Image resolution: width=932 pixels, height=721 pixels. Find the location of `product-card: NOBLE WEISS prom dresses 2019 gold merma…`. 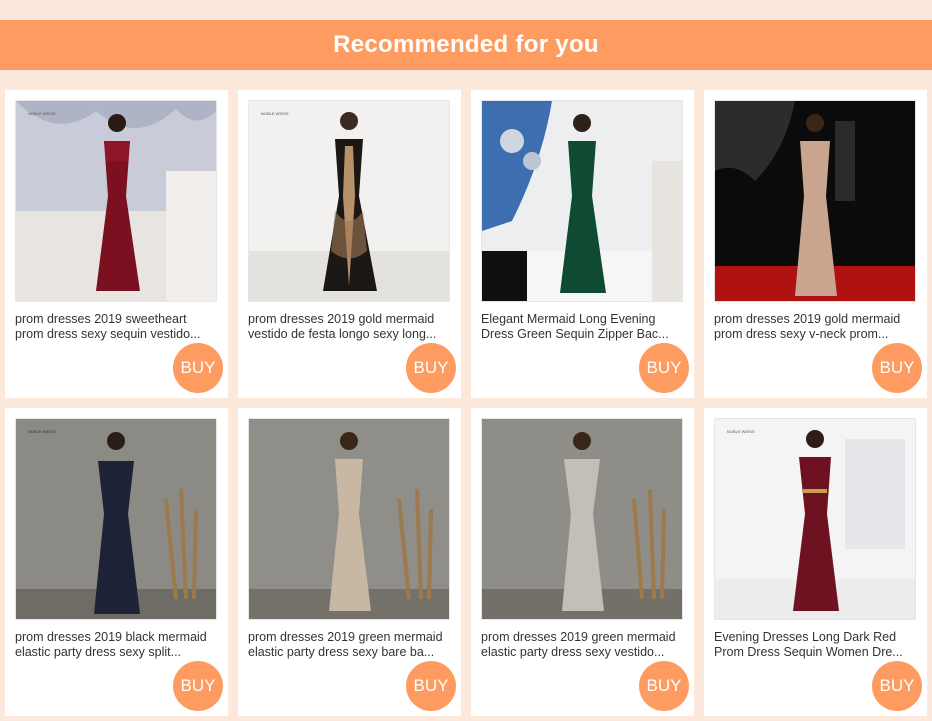

product-card: NOBLE WEISS prom dresses 2019 gold merma… is located at coordinates (349, 244).